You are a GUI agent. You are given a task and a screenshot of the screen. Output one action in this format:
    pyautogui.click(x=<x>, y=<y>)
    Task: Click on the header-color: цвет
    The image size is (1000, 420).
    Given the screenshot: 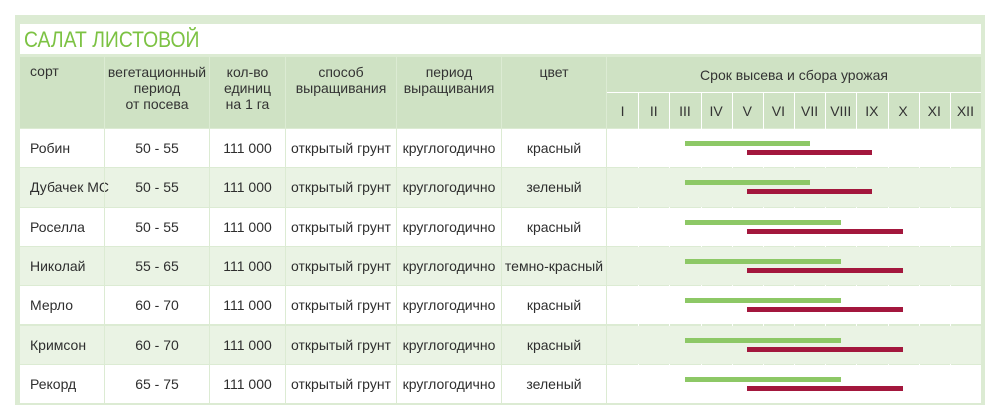 What is the action you would take?
    pyautogui.click(x=554, y=92)
    